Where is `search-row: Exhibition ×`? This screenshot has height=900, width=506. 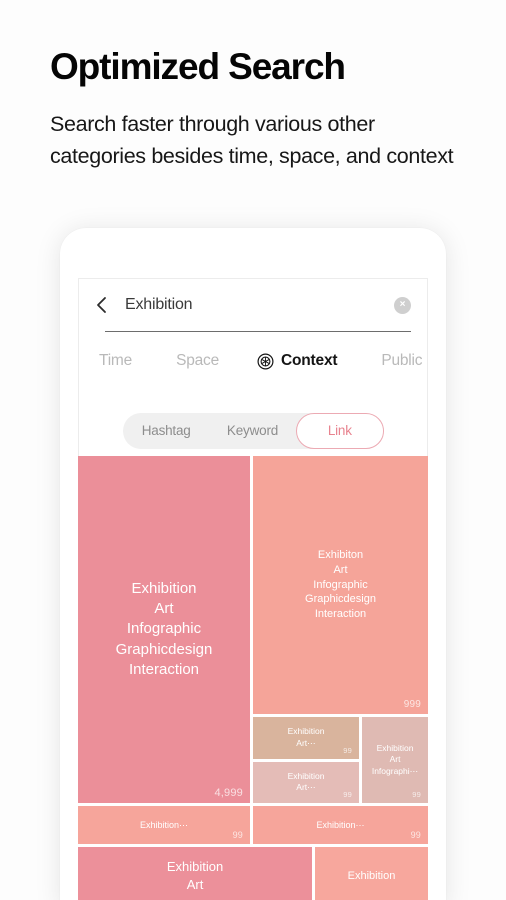
search-row: Exhibition × is located at coordinates (253, 305).